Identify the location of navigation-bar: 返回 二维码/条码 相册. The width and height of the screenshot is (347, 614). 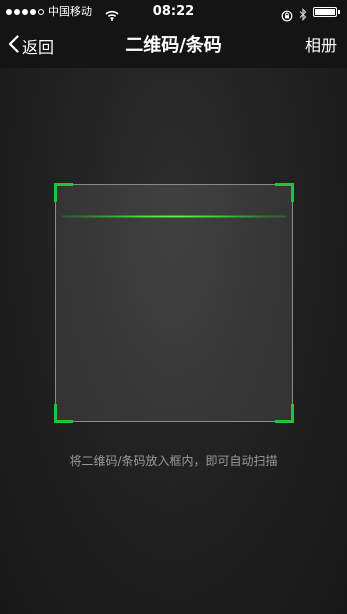
(173, 46).